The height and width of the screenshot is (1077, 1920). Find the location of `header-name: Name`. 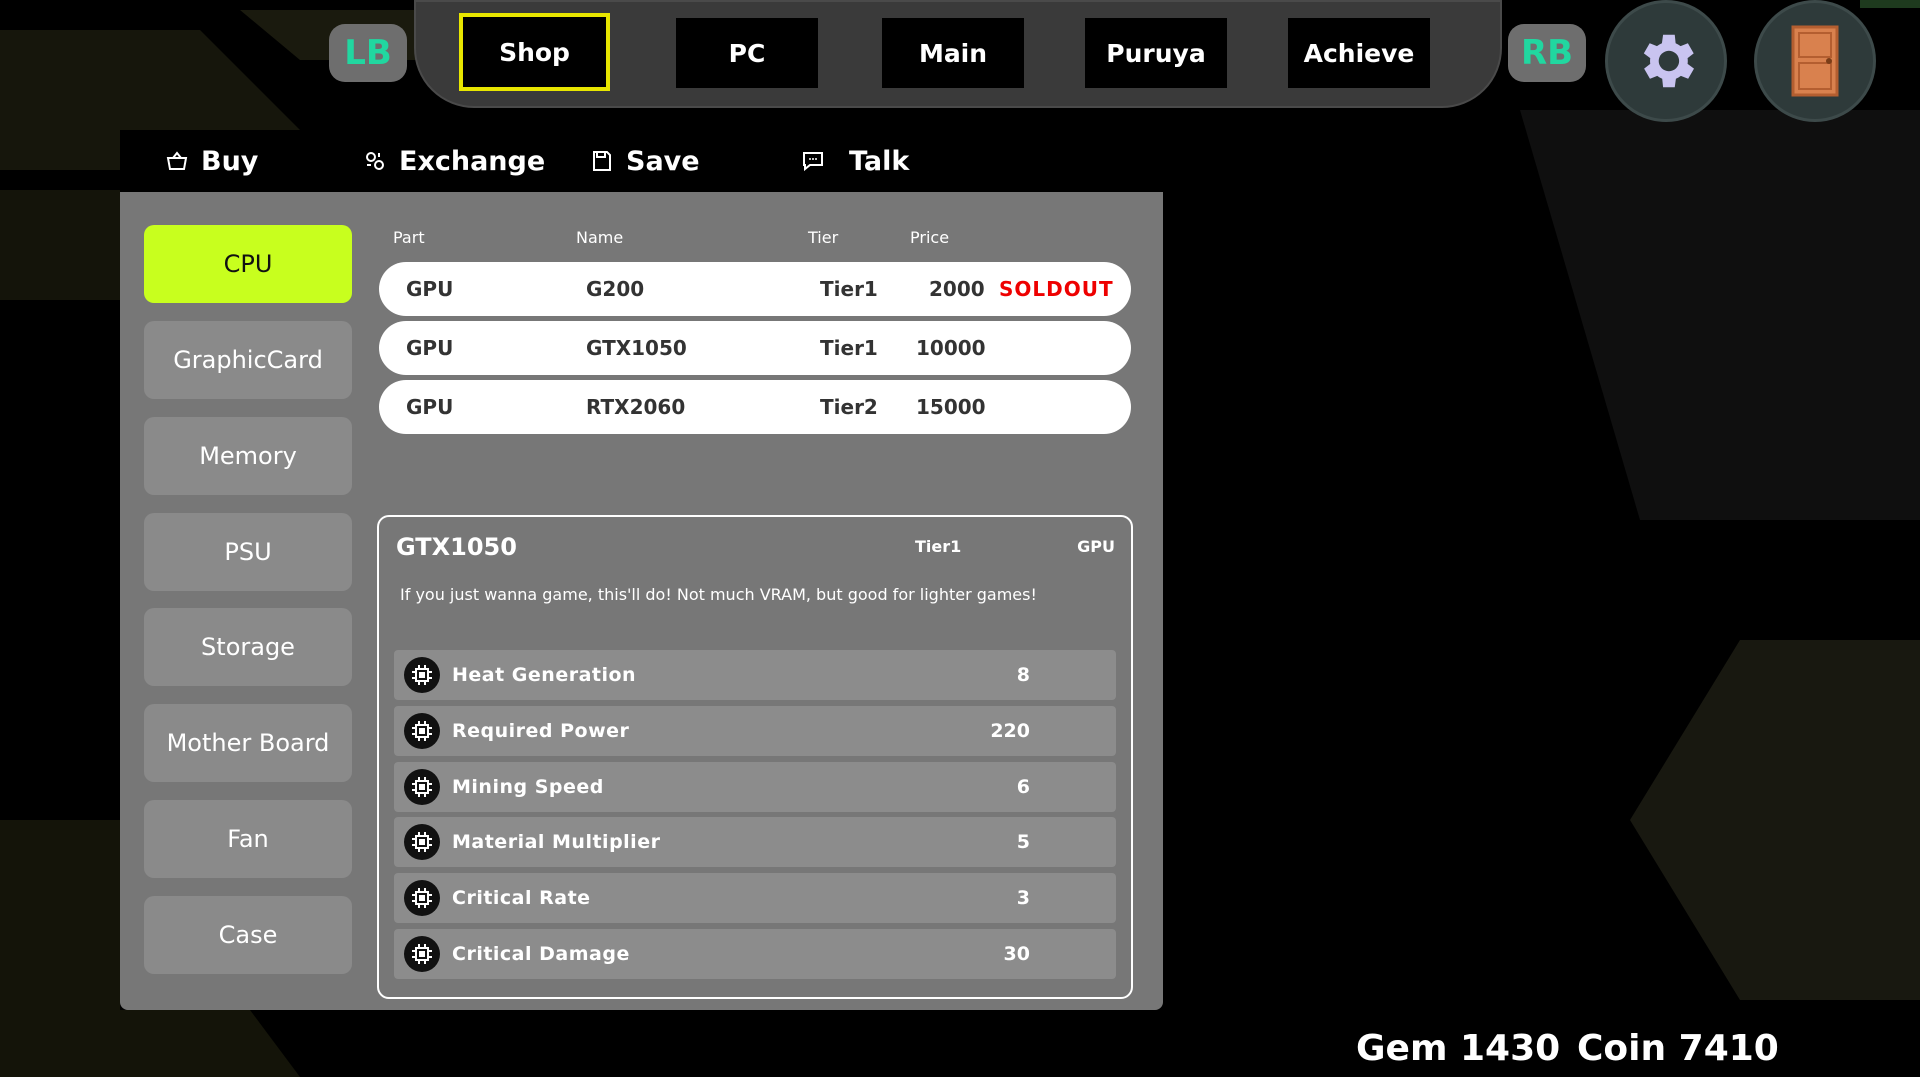

header-name: Name is located at coordinates (600, 237).